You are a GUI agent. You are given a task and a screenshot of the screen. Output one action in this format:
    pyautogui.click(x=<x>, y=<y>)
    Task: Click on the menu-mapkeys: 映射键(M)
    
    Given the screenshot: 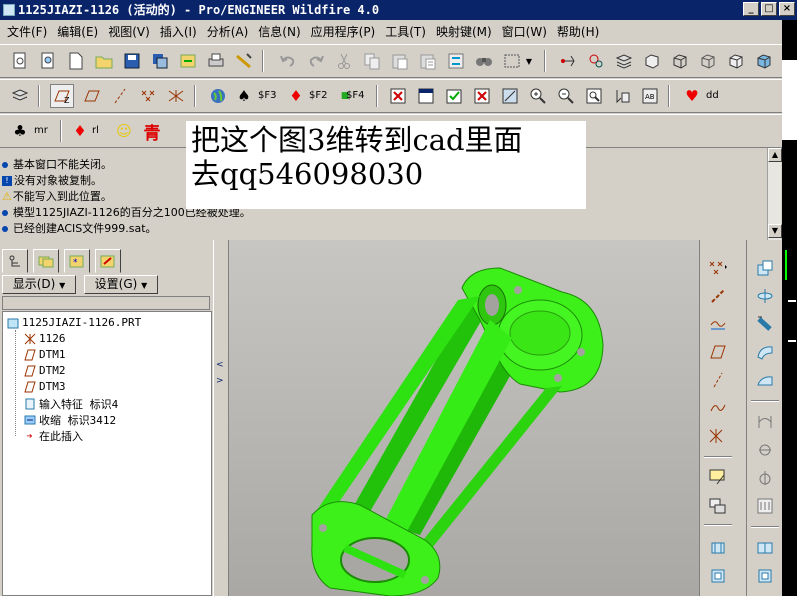 What is the action you would take?
    pyautogui.click(x=466, y=31)
    